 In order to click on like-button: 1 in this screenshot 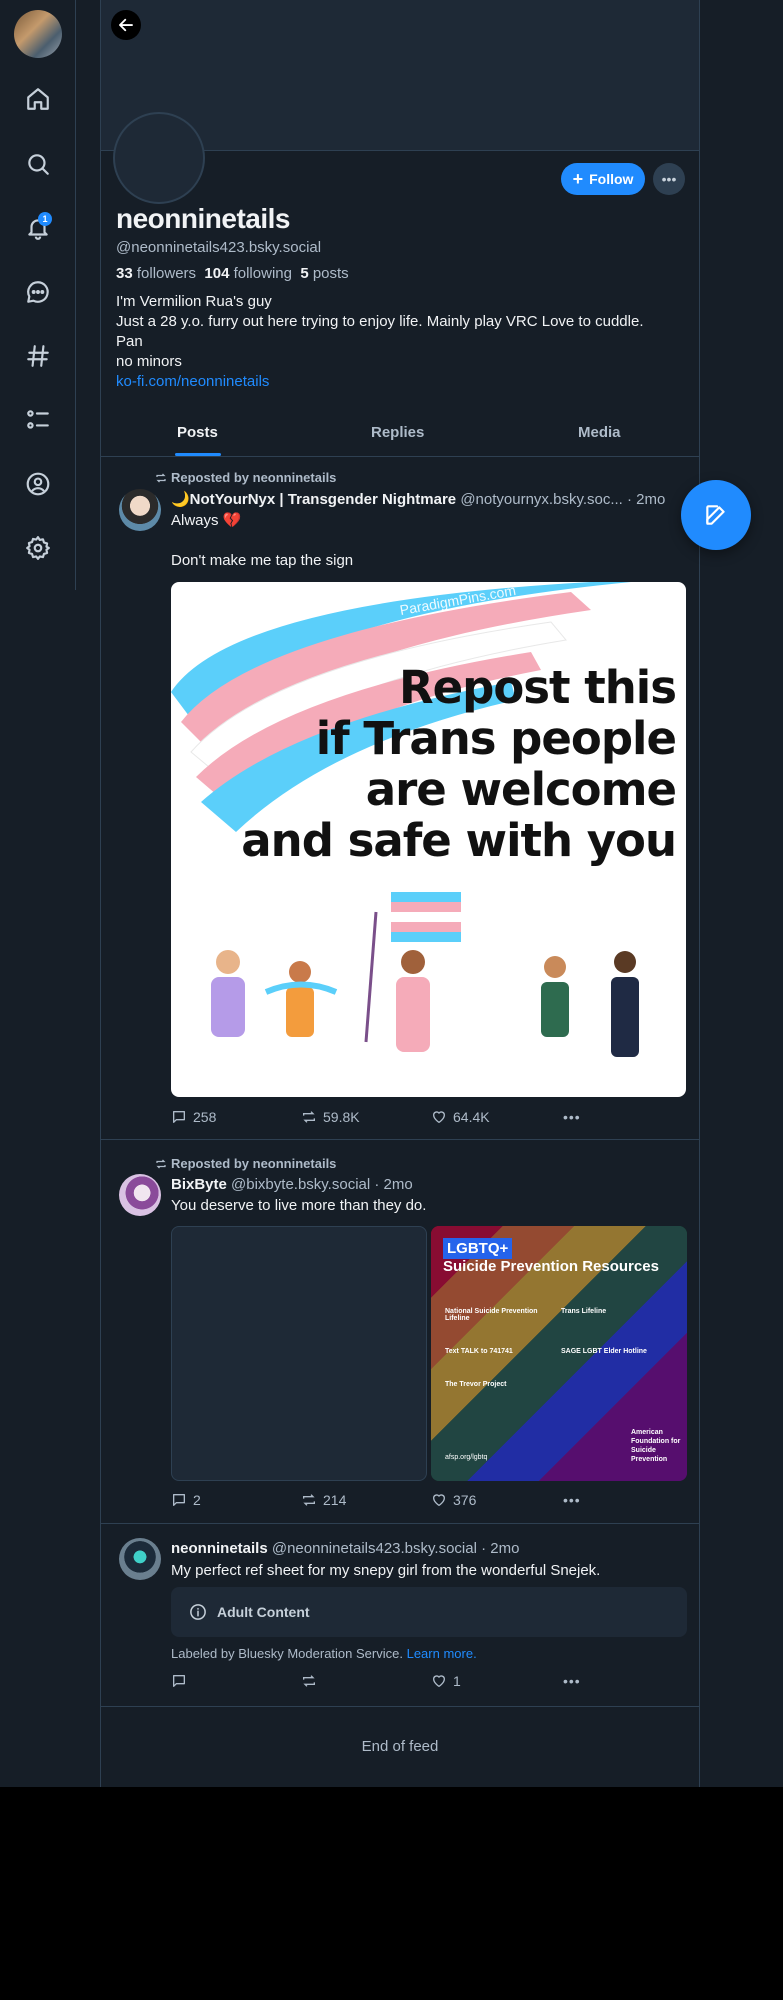, I will do `click(446, 1681)`.